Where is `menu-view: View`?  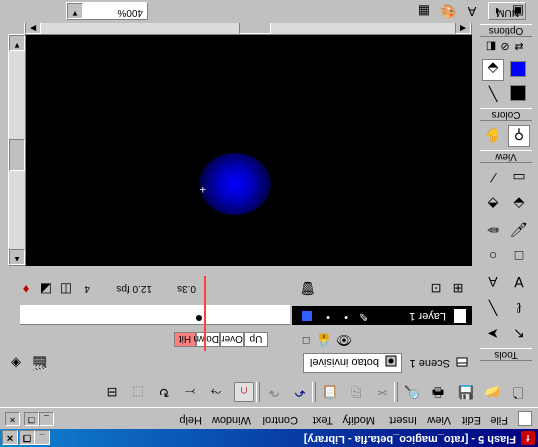 menu-view: View is located at coordinates (439, 420).